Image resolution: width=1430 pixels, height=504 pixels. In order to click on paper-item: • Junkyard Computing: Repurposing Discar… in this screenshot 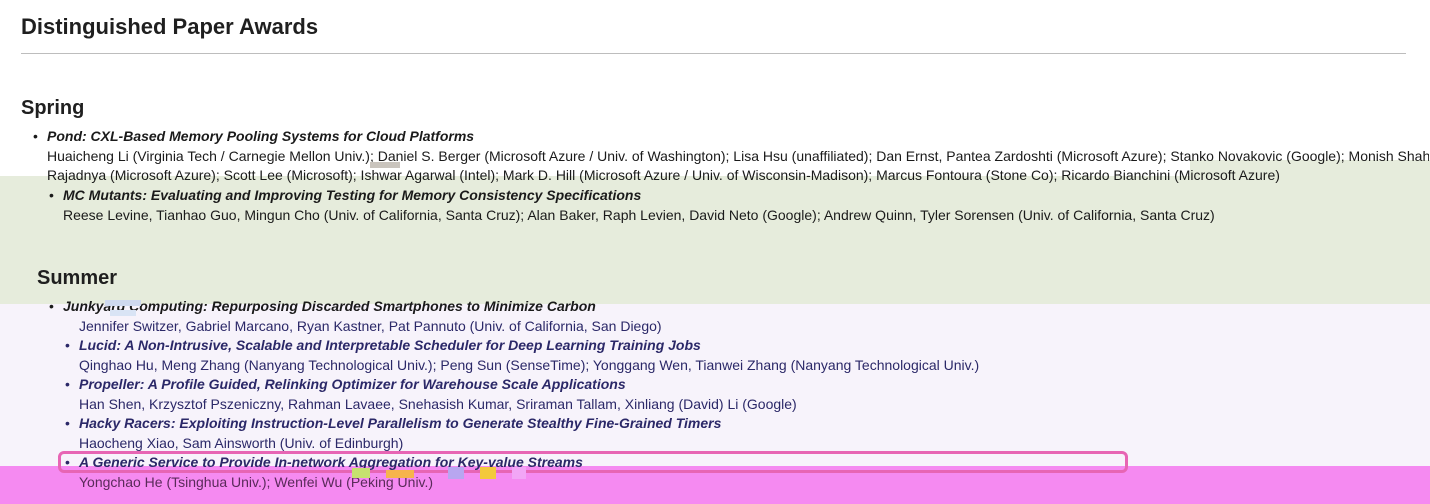, I will do `click(322, 306)`.